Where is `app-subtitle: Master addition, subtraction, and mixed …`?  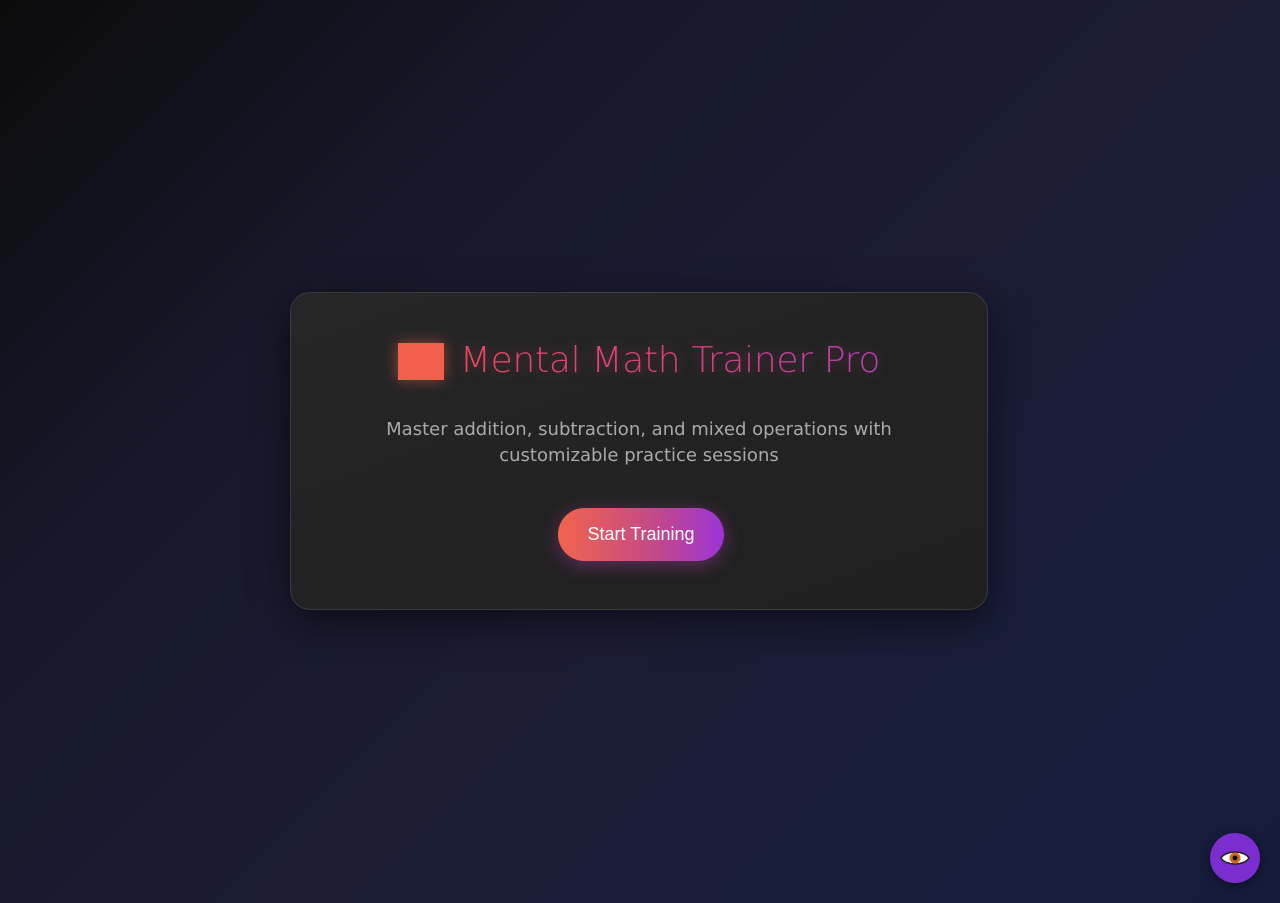 app-subtitle: Master addition, subtraction, and mixed … is located at coordinates (639, 442).